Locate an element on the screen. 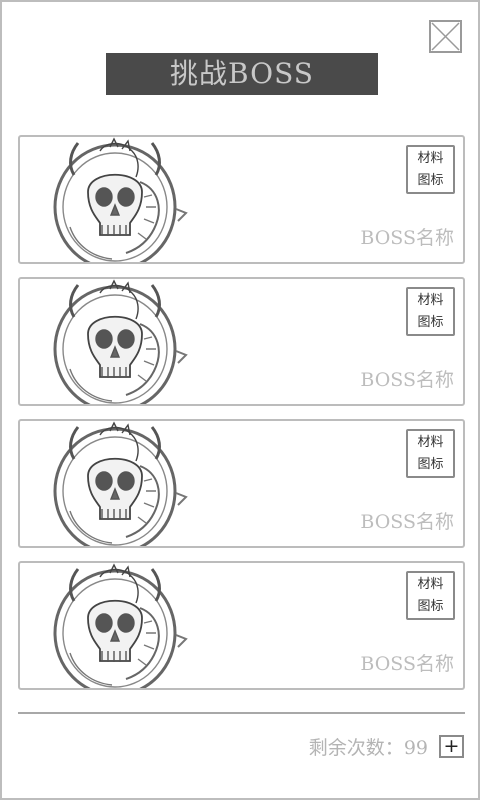  remaining-attempts: 剩余次数：99 is located at coordinates (368, 746).